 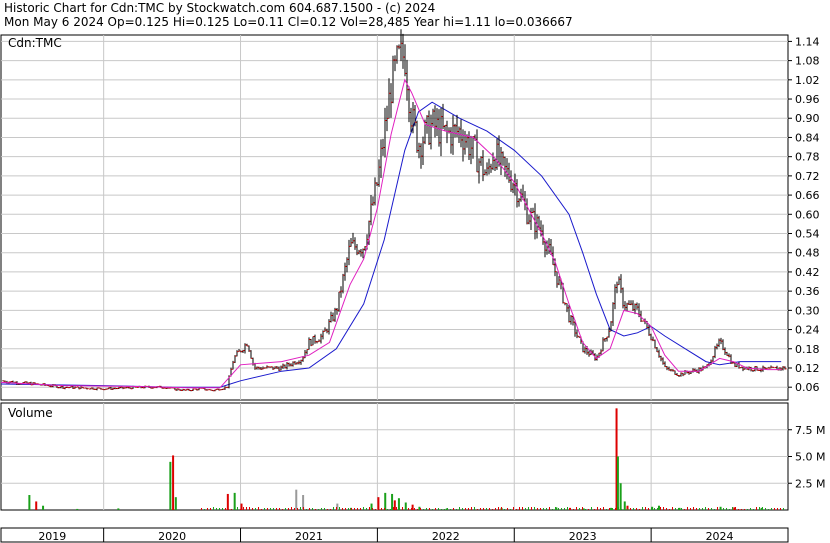 What do you see at coordinates (807, 214) in the screenshot?
I see `price-tick-label: 0.60` at bounding box center [807, 214].